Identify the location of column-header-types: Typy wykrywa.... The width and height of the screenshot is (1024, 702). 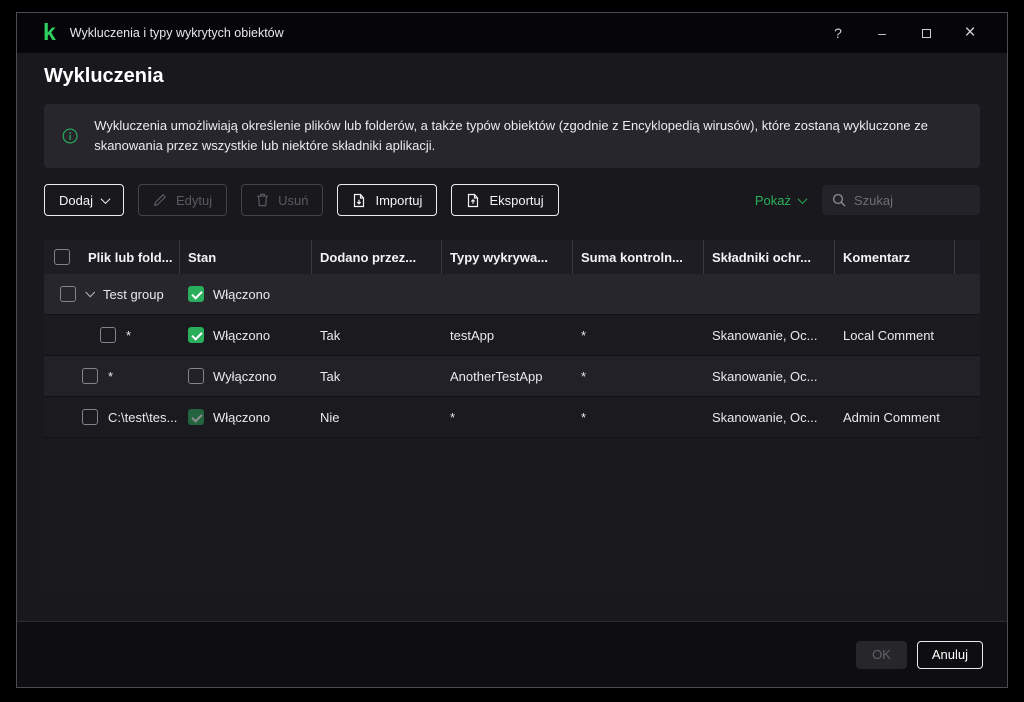
(507, 257).